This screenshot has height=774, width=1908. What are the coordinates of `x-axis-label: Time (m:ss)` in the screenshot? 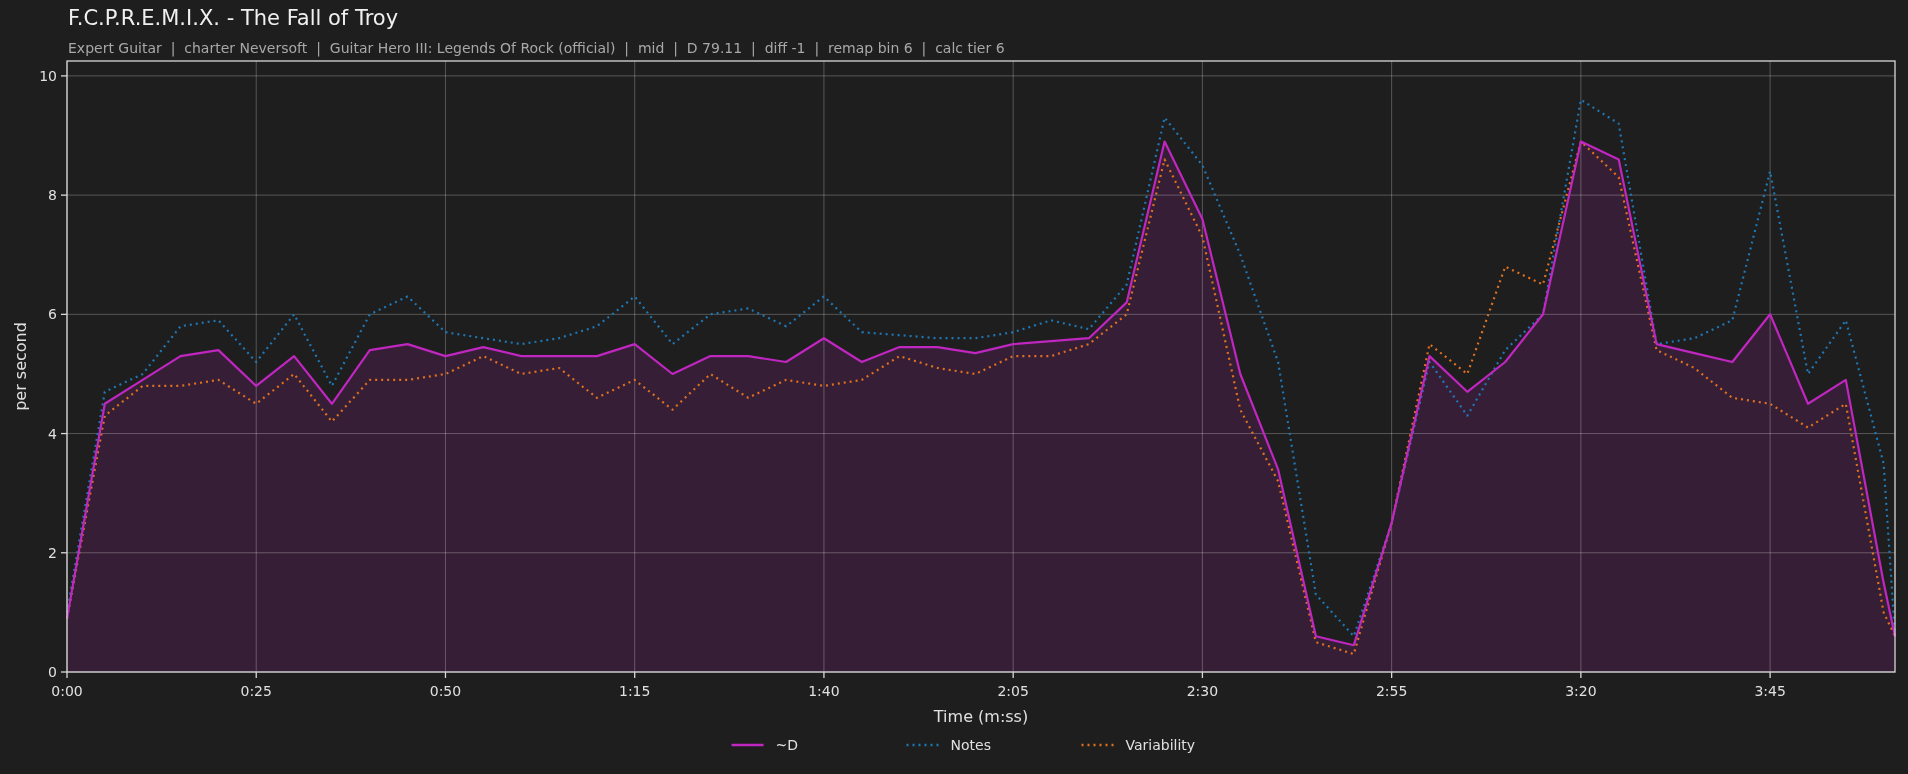 It's located at (981, 716).